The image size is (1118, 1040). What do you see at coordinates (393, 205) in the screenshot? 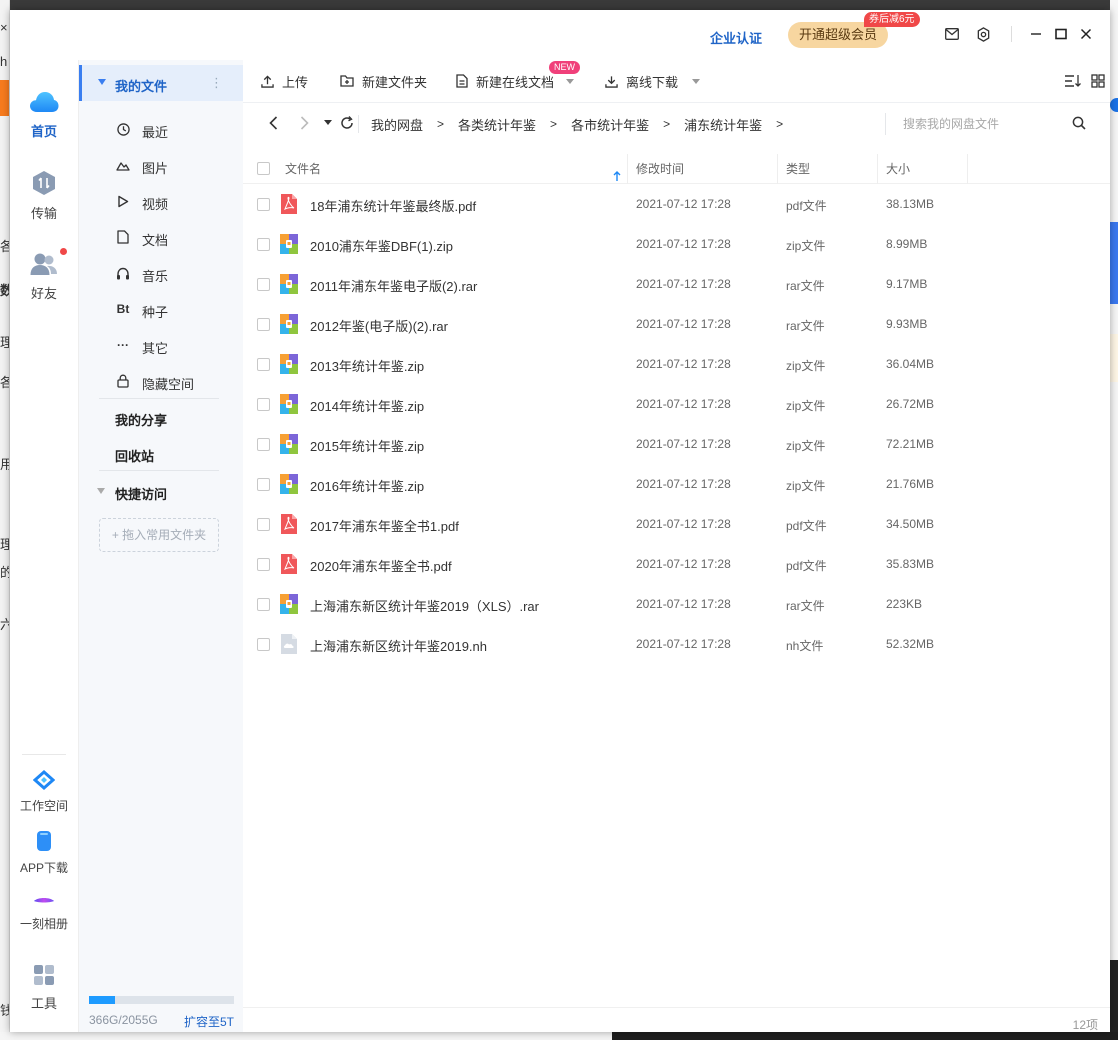
I see `file-name: 18年浦东统计年鉴最终版.pdf` at bounding box center [393, 205].